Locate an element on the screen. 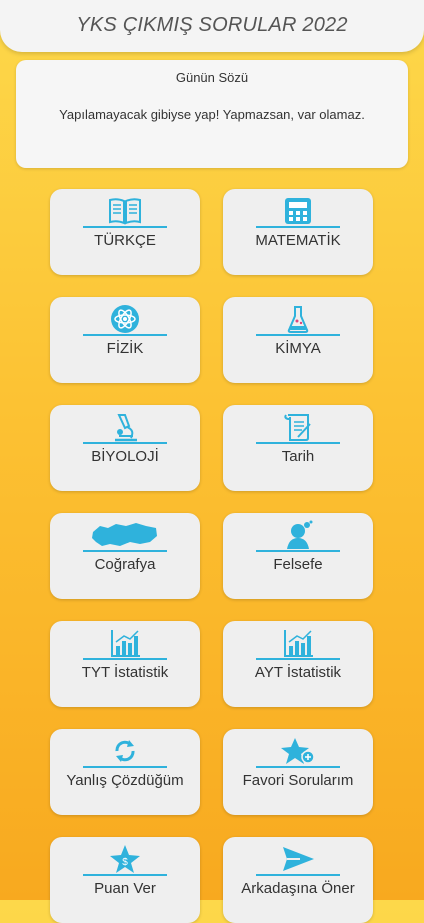  star-plus-icon is located at coordinates (298, 751).